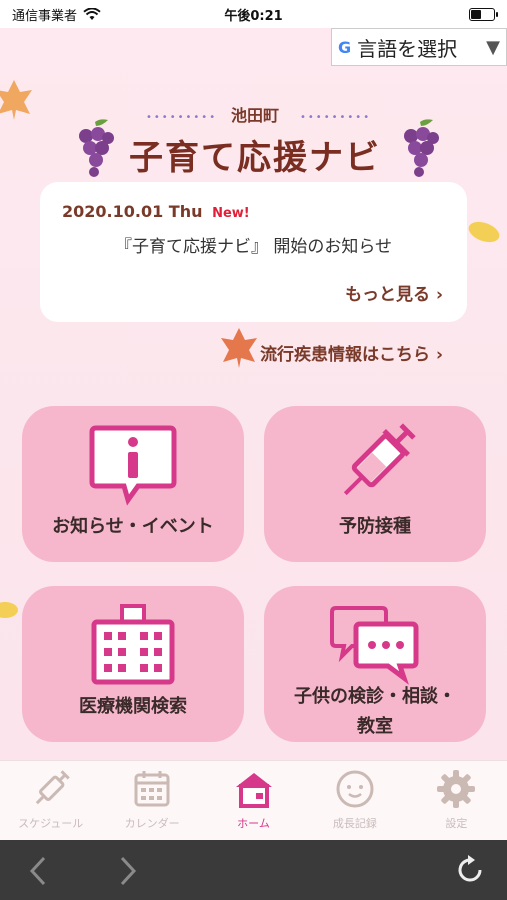 This screenshot has height=900, width=507. I want to click on vaccination-label: 予防接種, so click(375, 526).